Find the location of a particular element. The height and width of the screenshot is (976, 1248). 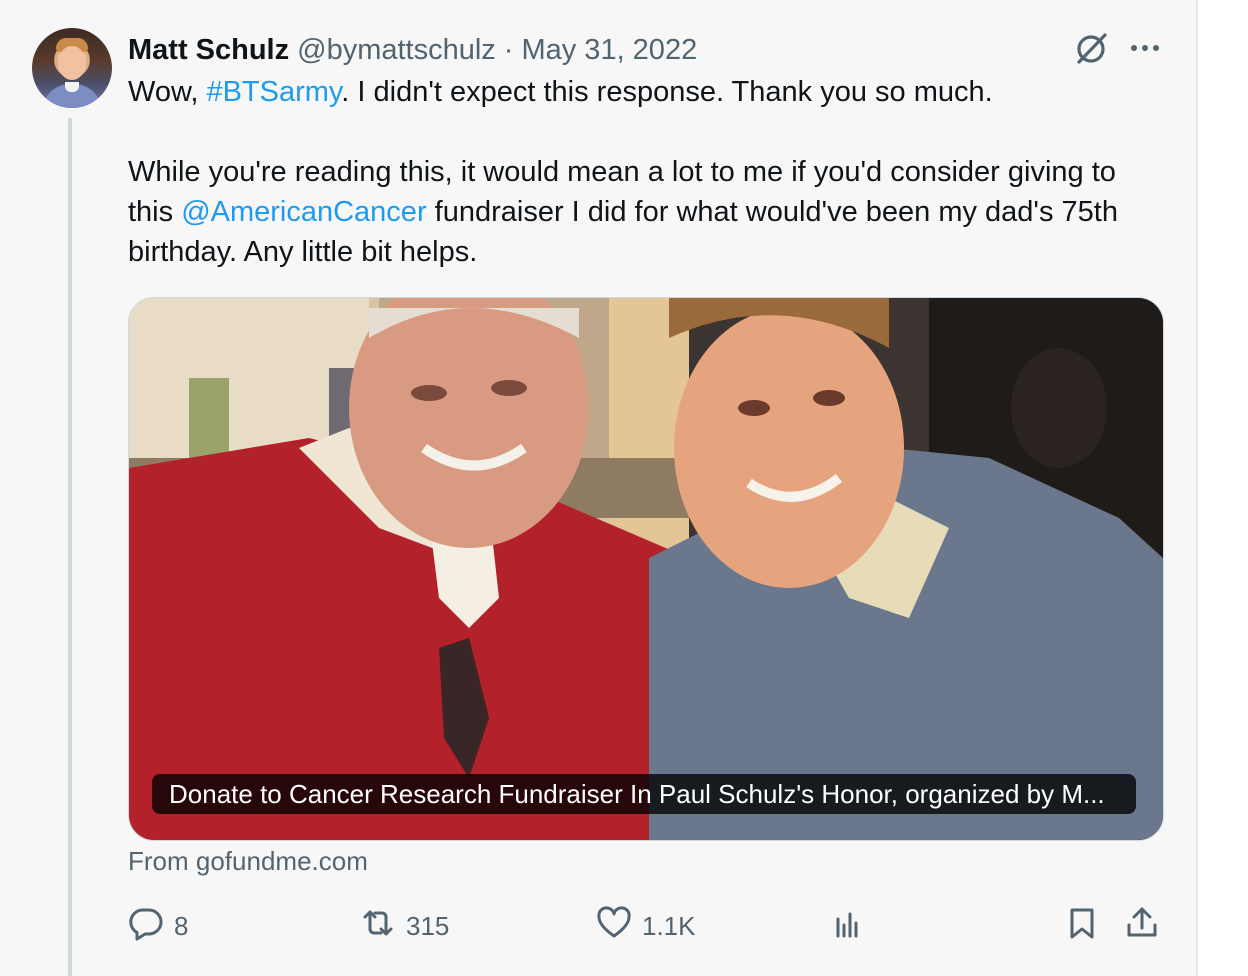

bookmark-icon is located at coordinates (1082, 926).